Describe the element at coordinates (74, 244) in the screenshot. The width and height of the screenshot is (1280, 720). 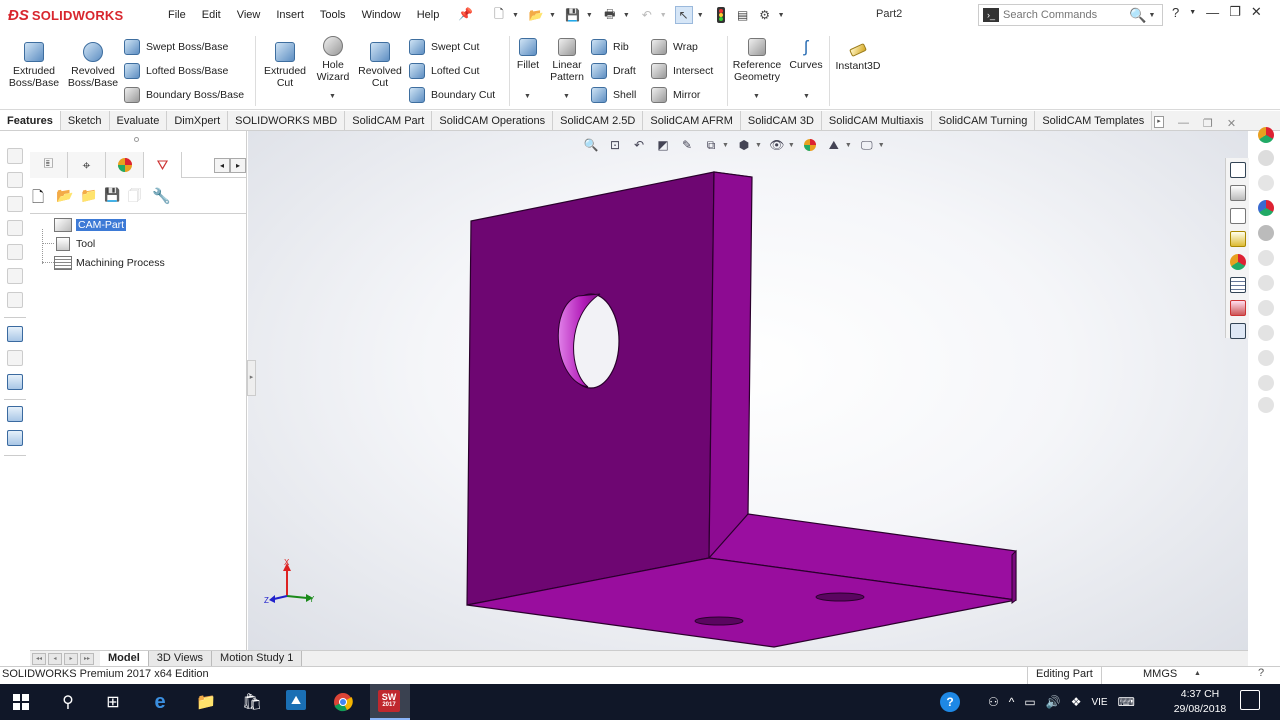
I see `tree-node-tool: Tool` at that location.